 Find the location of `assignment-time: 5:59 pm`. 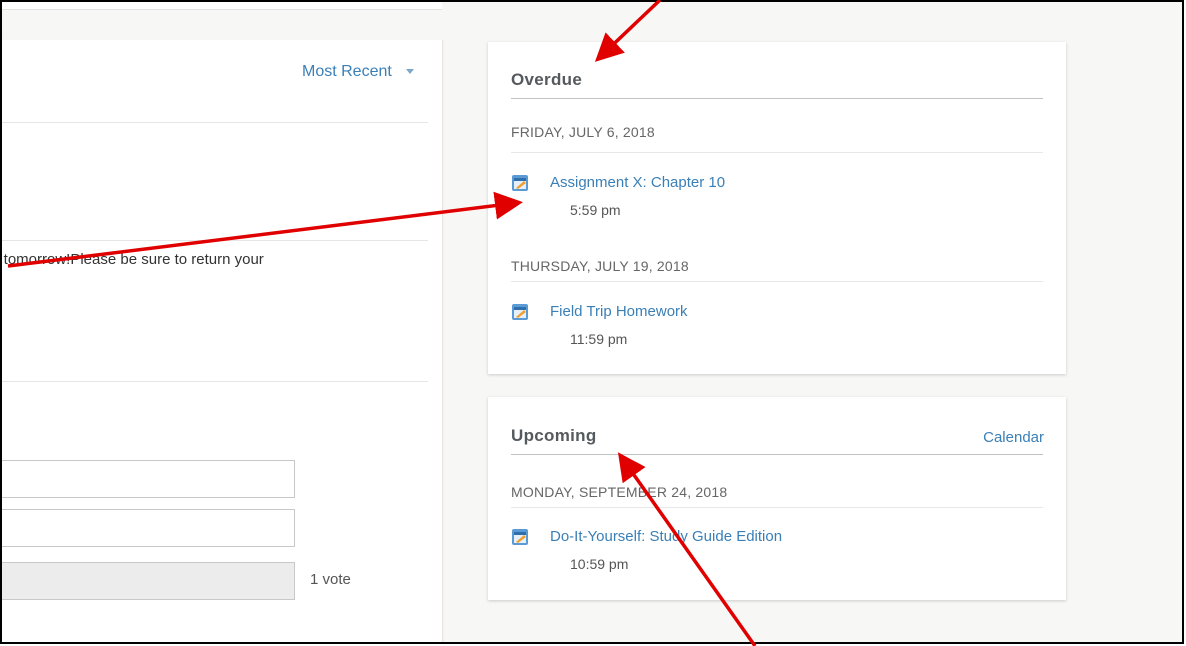

assignment-time: 5:59 pm is located at coordinates (595, 210).